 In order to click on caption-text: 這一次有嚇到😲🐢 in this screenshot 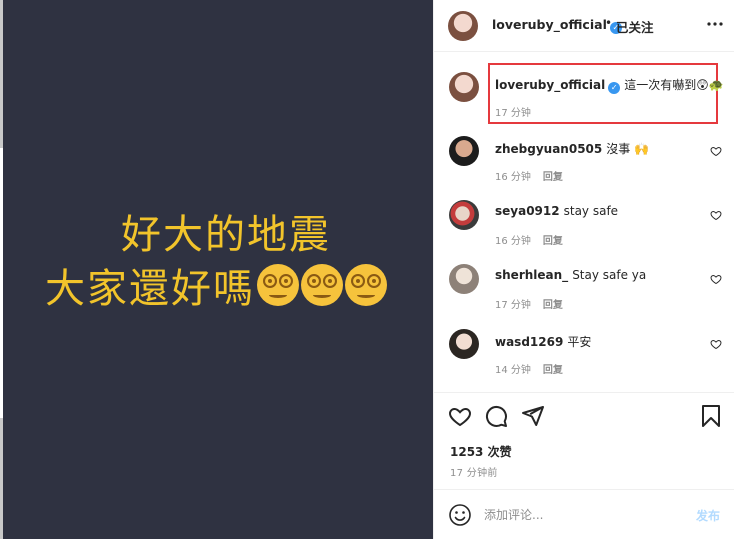, I will do `click(674, 85)`.